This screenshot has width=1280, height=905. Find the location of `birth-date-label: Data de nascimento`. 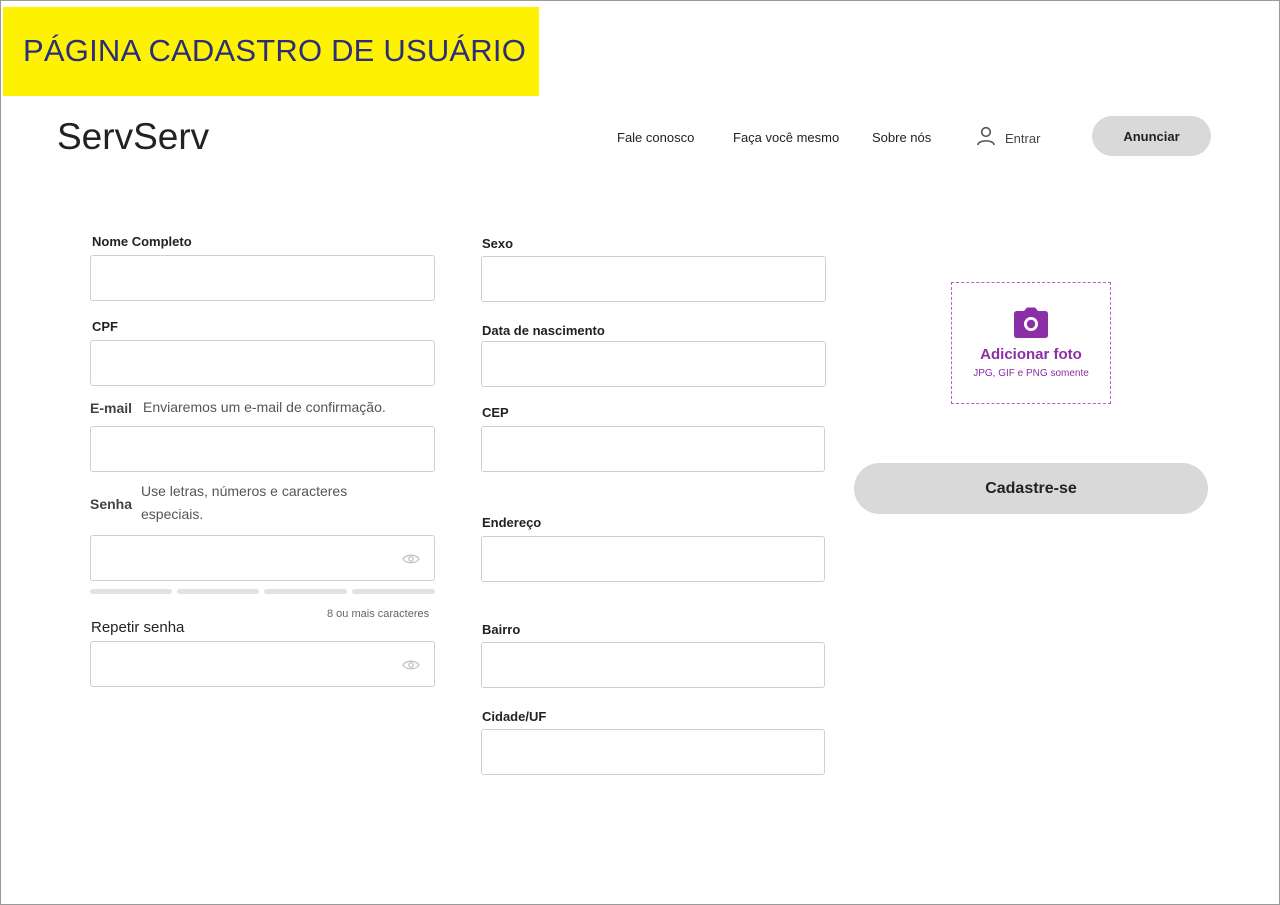

birth-date-label: Data de nascimento is located at coordinates (543, 330).